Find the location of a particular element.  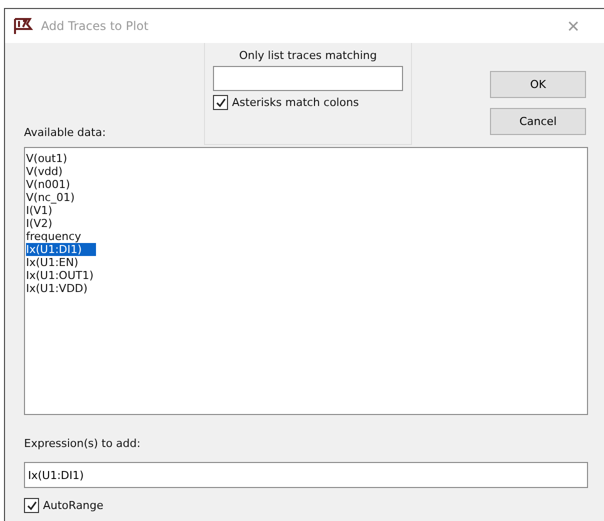

filter-label: Only list traces matching is located at coordinates (308, 55).